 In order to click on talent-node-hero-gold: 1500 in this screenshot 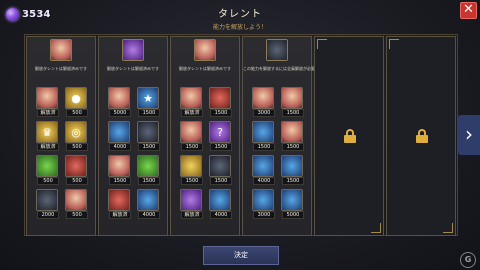, I will do `click(191, 170)`.